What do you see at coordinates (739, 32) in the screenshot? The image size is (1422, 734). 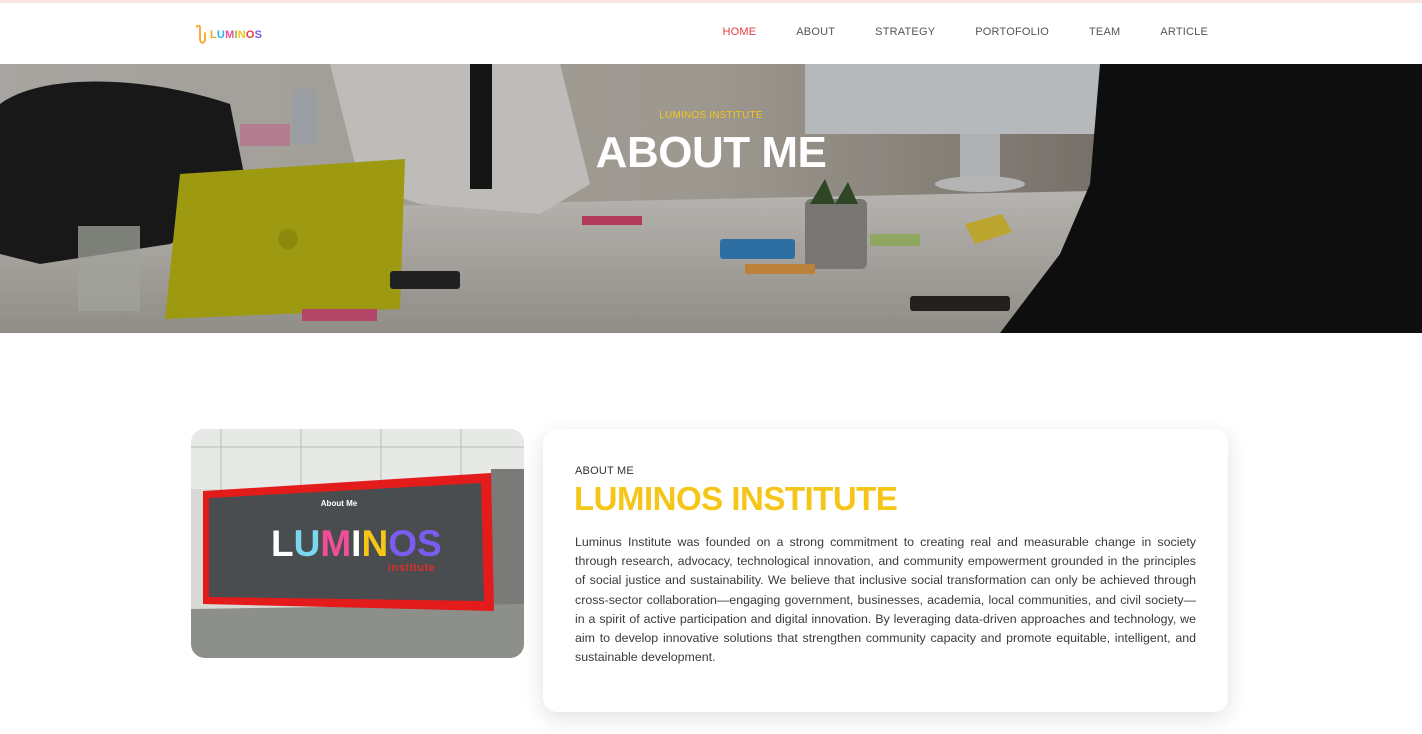 I see `nav-home: HOME` at bounding box center [739, 32].